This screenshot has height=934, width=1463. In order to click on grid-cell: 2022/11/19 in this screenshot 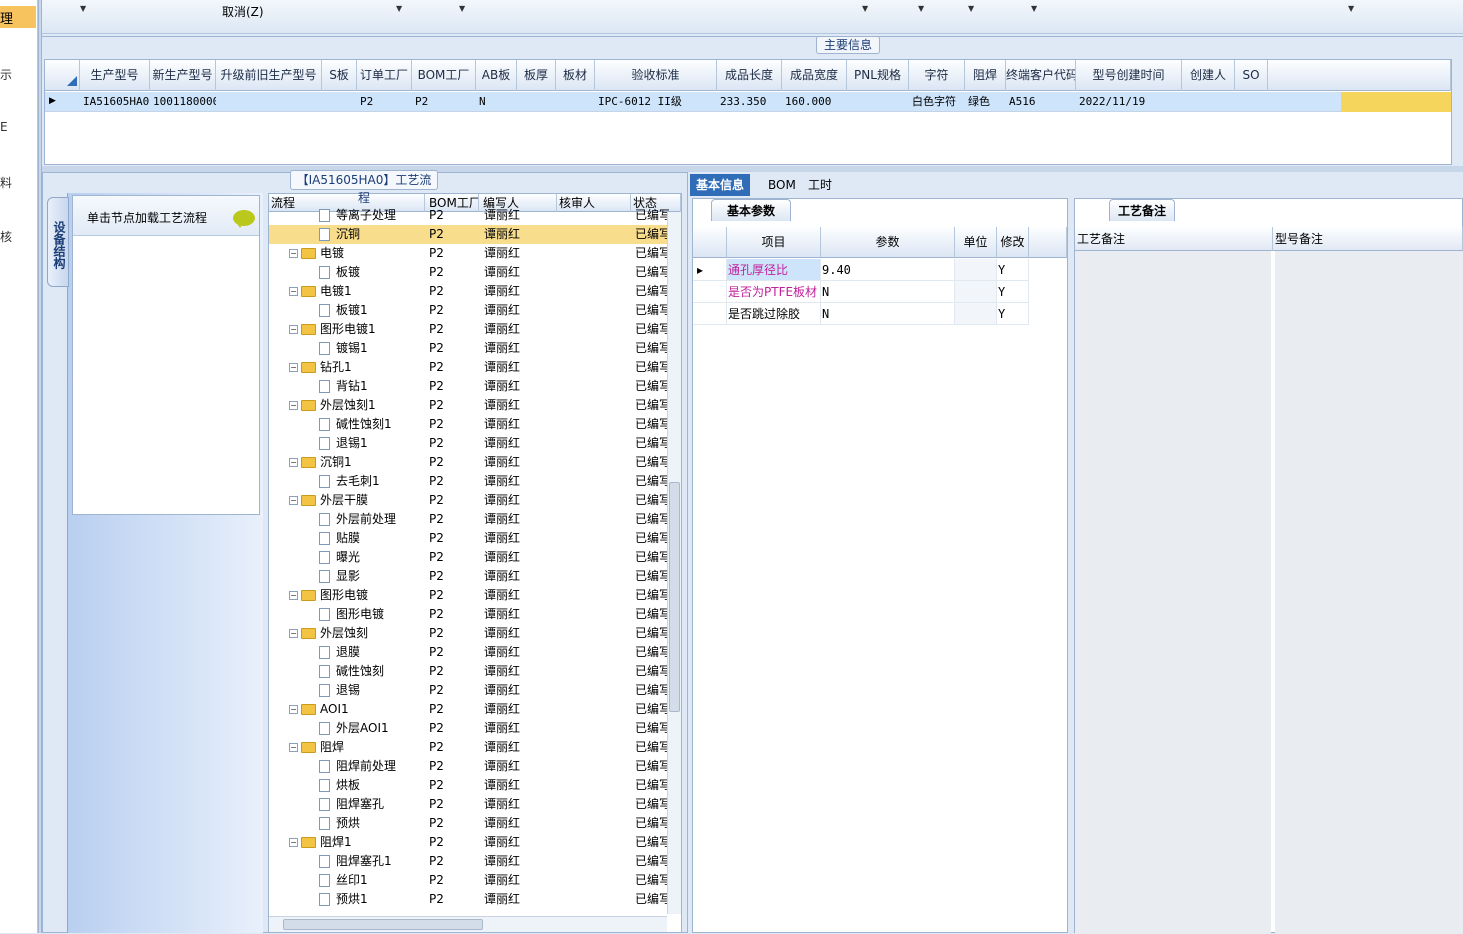, I will do `click(1129, 102)`.